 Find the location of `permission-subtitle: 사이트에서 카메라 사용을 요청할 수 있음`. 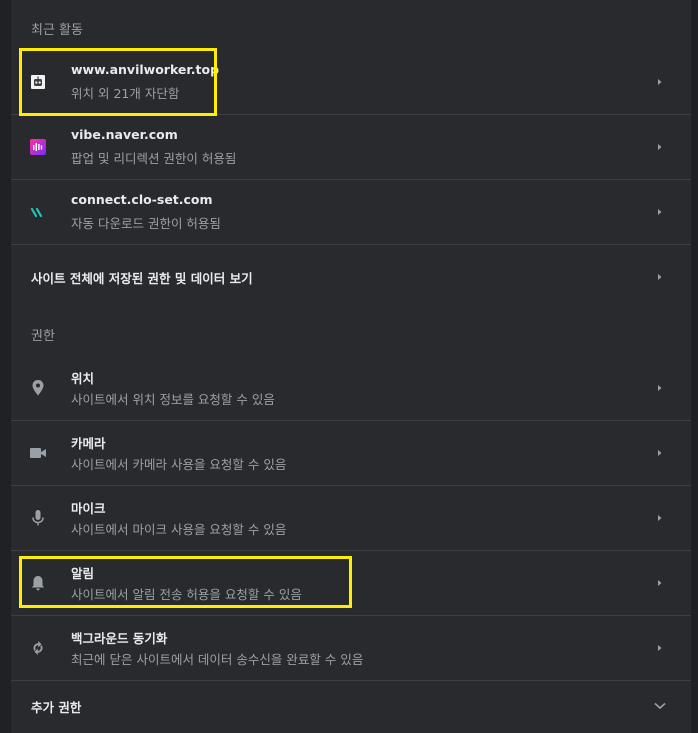

permission-subtitle: 사이트에서 카메라 사용을 요청할 수 있음 is located at coordinates (179, 464).